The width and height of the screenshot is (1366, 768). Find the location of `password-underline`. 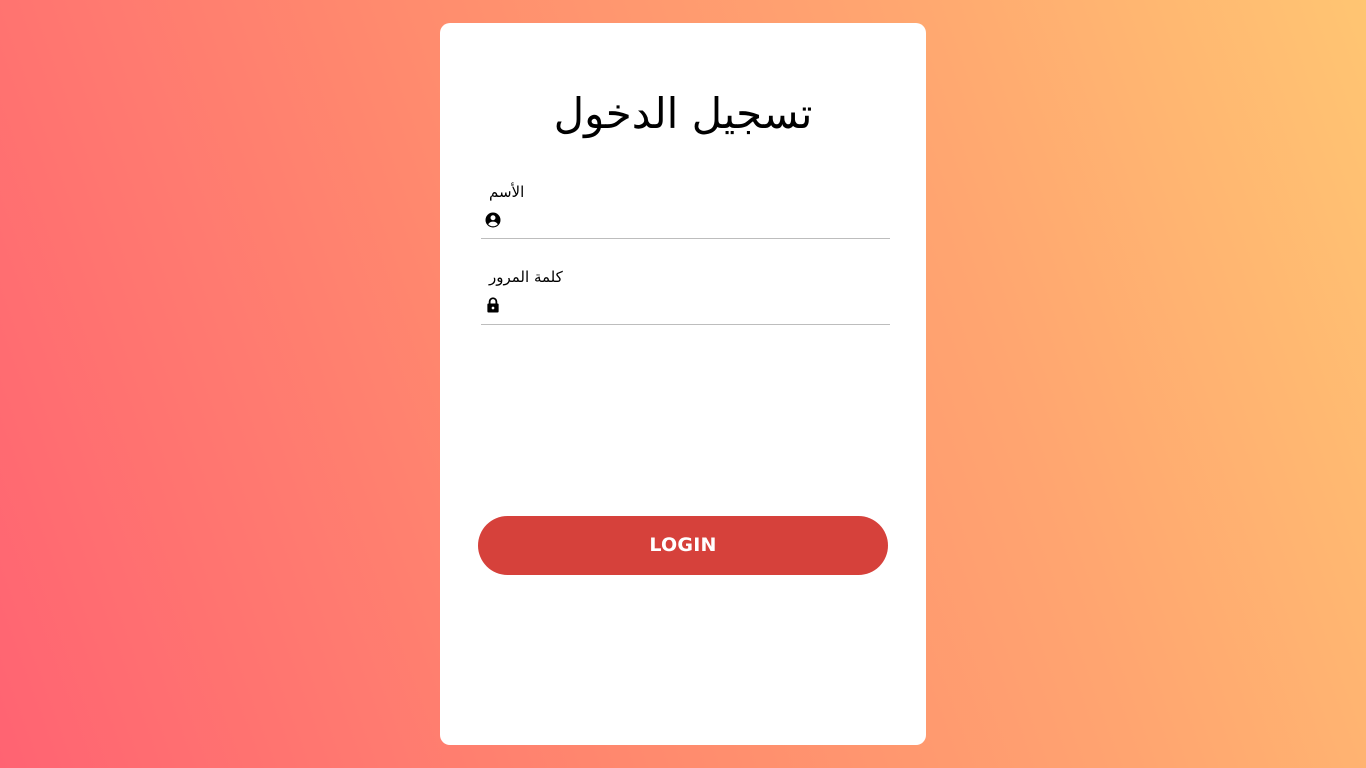

password-underline is located at coordinates (685, 324).